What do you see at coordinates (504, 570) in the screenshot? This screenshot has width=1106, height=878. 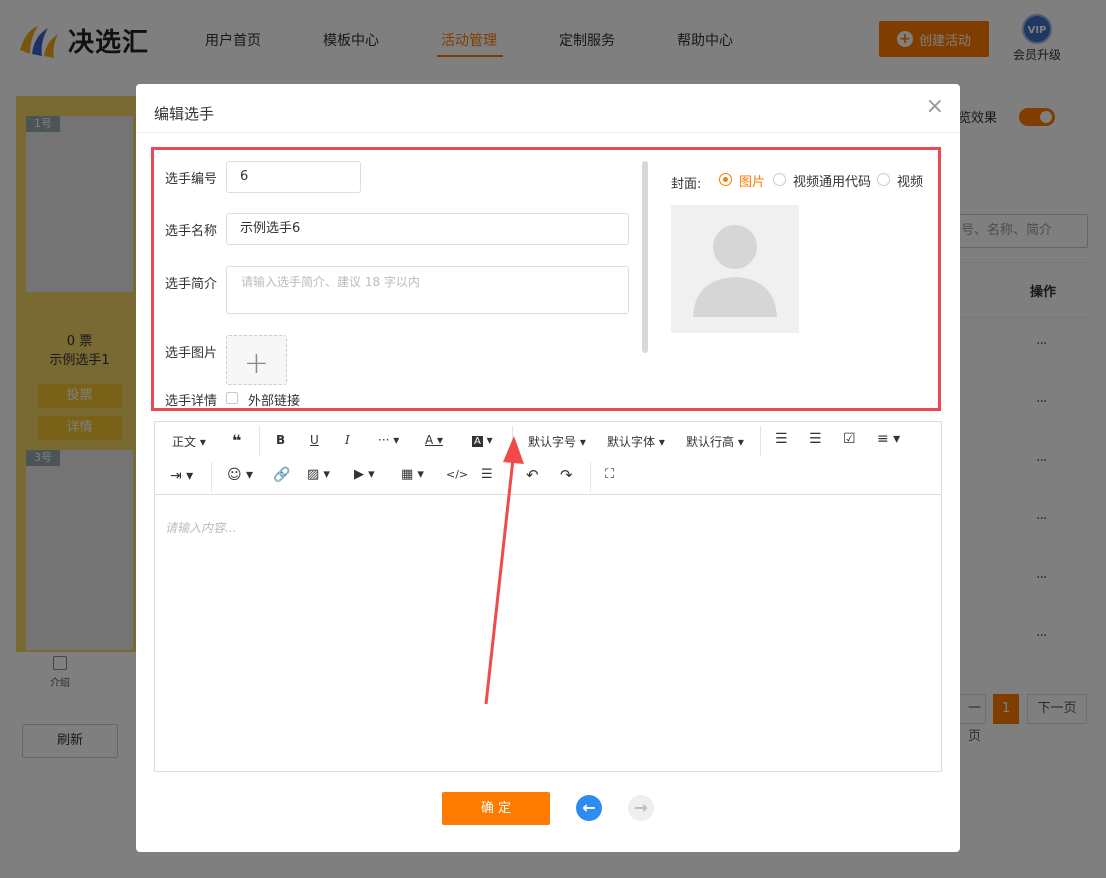 I see `annotation-arrow-icon` at bounding box center [504, 570].